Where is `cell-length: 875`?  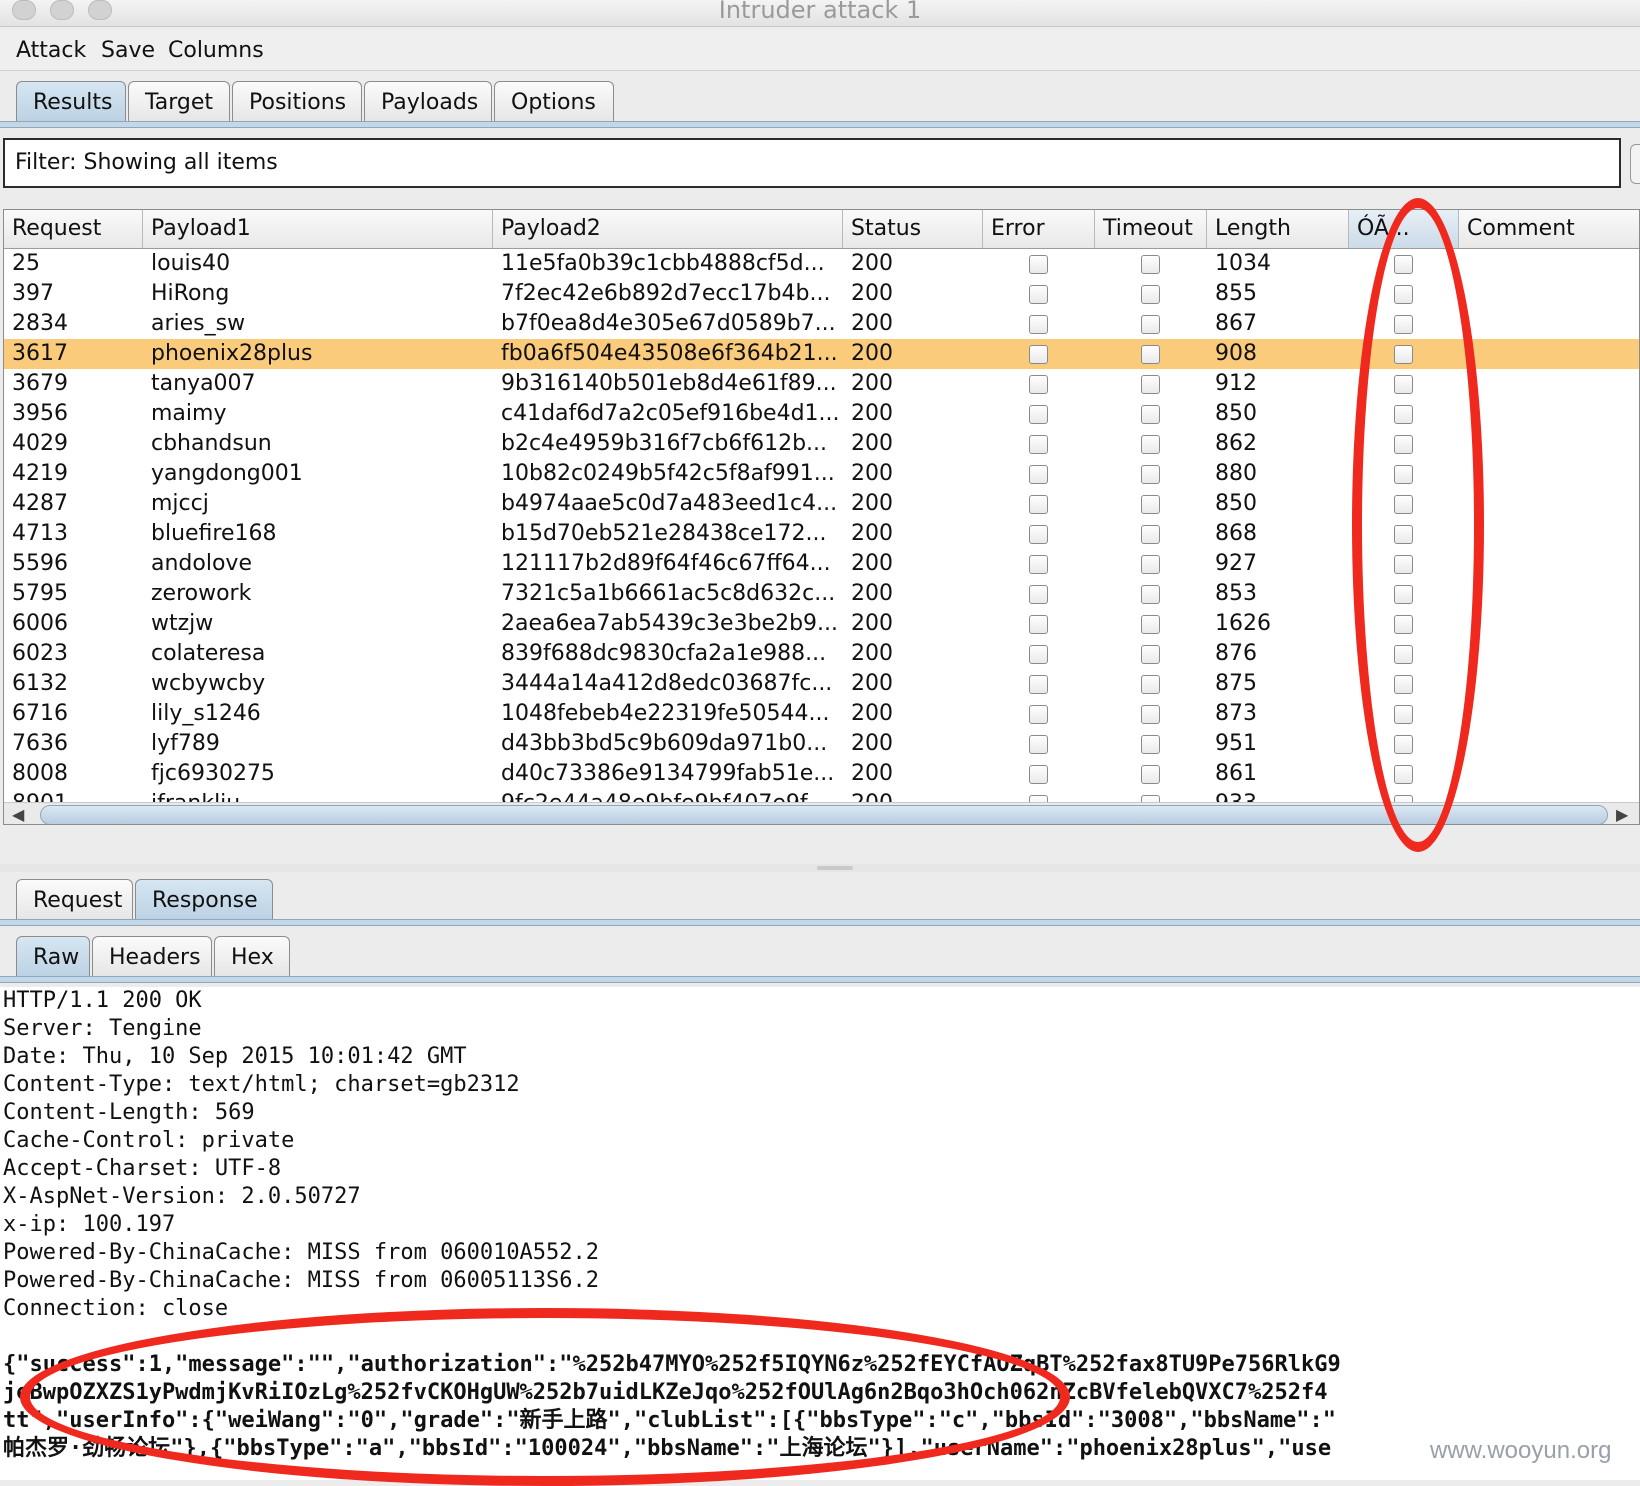 cell-length: 875 is located at coordinates (1236, 683).